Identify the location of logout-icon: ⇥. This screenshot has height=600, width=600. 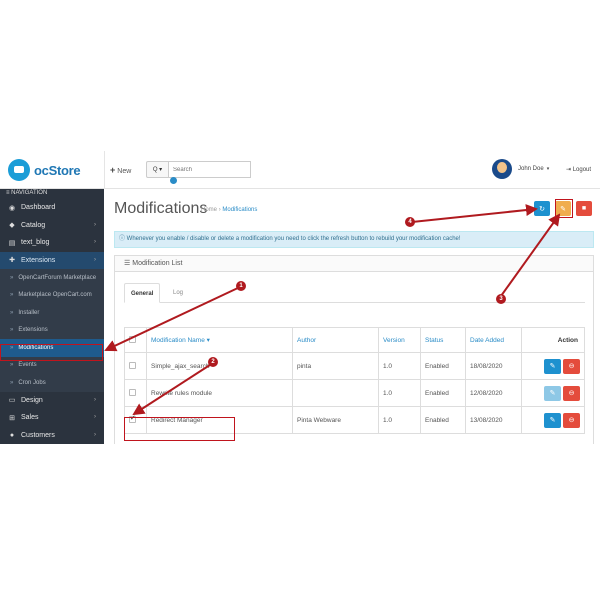
(569, 170).